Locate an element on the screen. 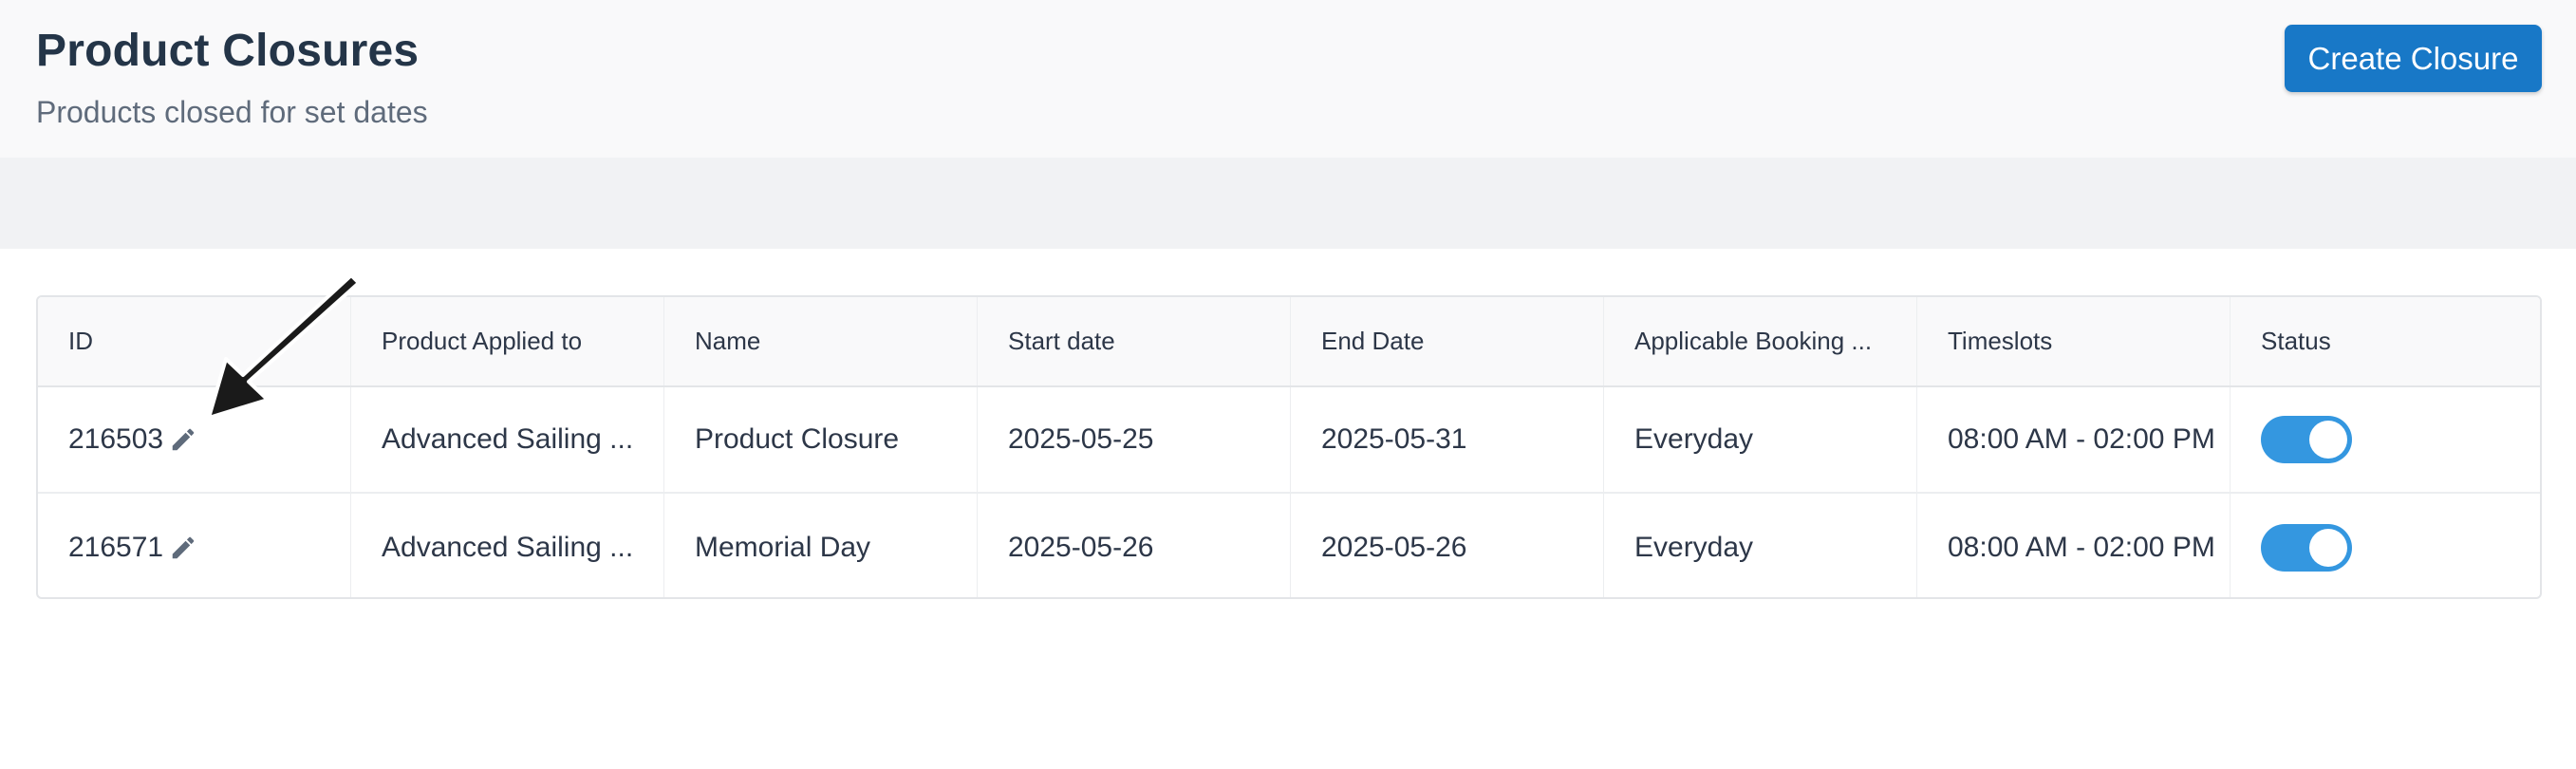  name-cell: Product Closure is located at coordinates (821, 440).